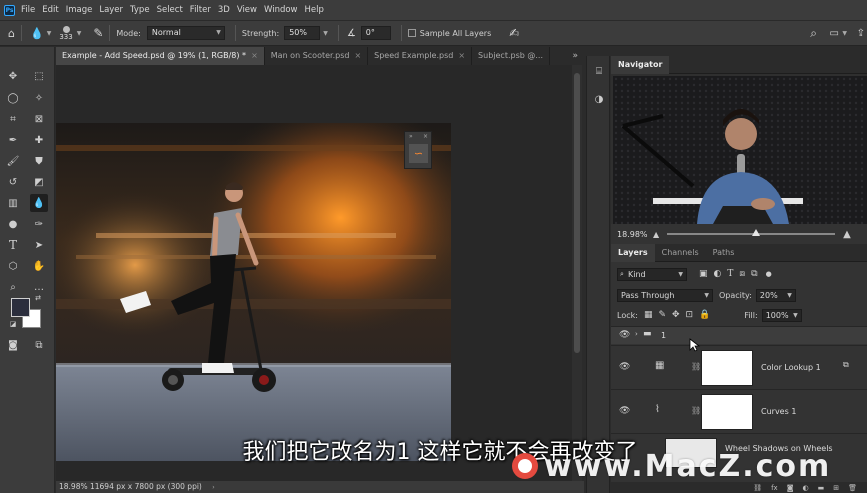 This screenshot has width=867, height=493. What do you see at coordinates (111, 10) in the screenshot?
I see `menu-layer: Layer` at bounding box center [111, 10].